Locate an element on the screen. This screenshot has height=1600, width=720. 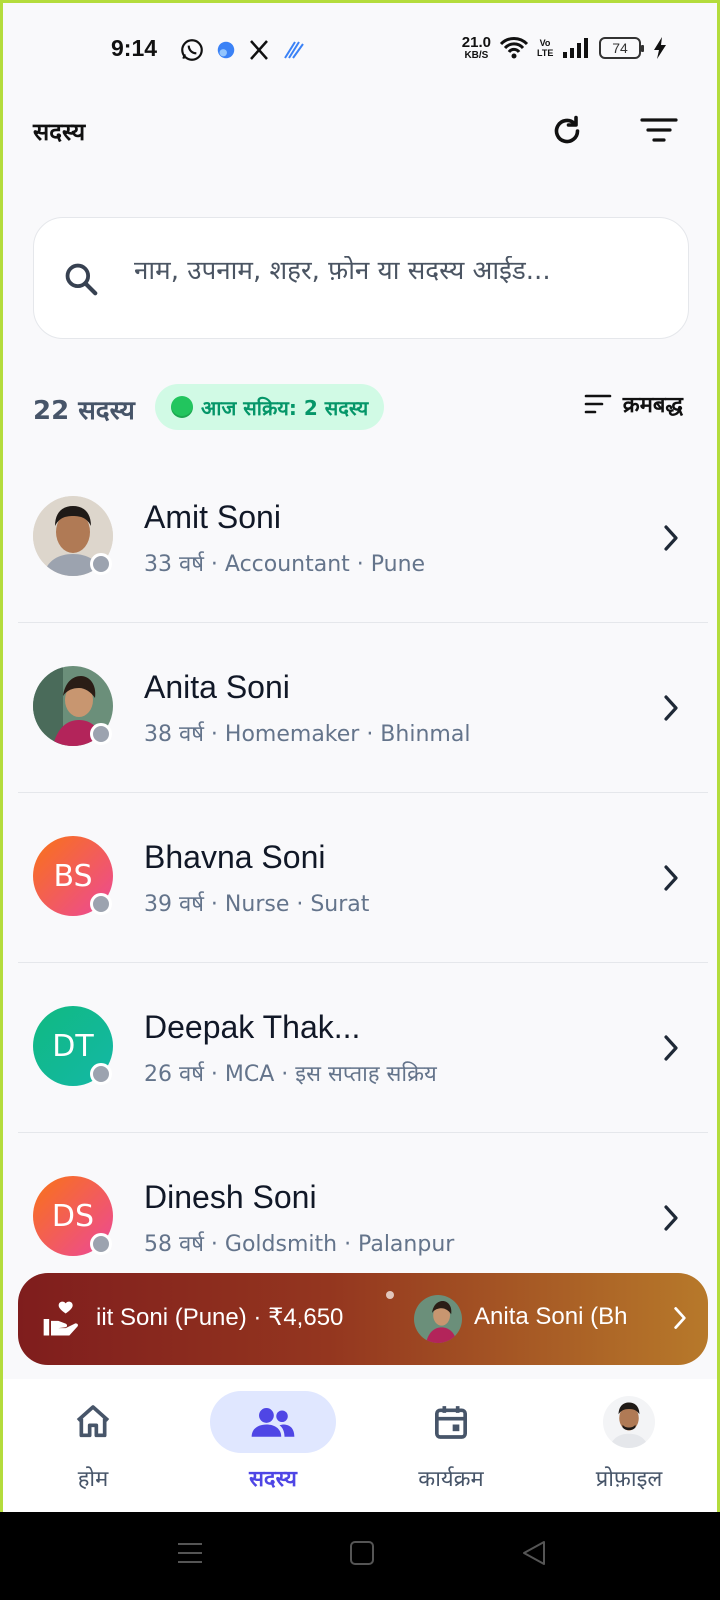
whatsapp-icon is located at coordinates (192, 50).